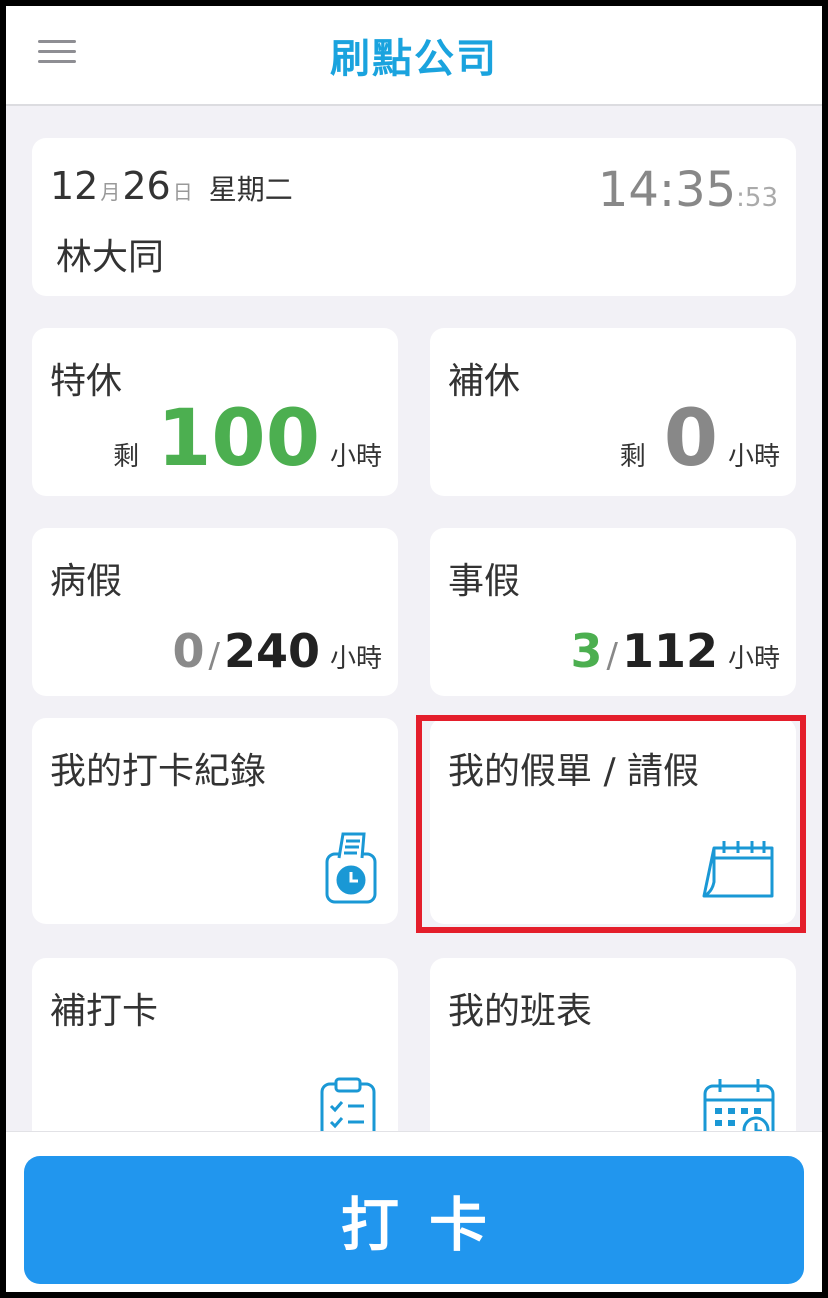  I want to click on sick-leave-balance: 0 / 240 小時, so click(277, 651).